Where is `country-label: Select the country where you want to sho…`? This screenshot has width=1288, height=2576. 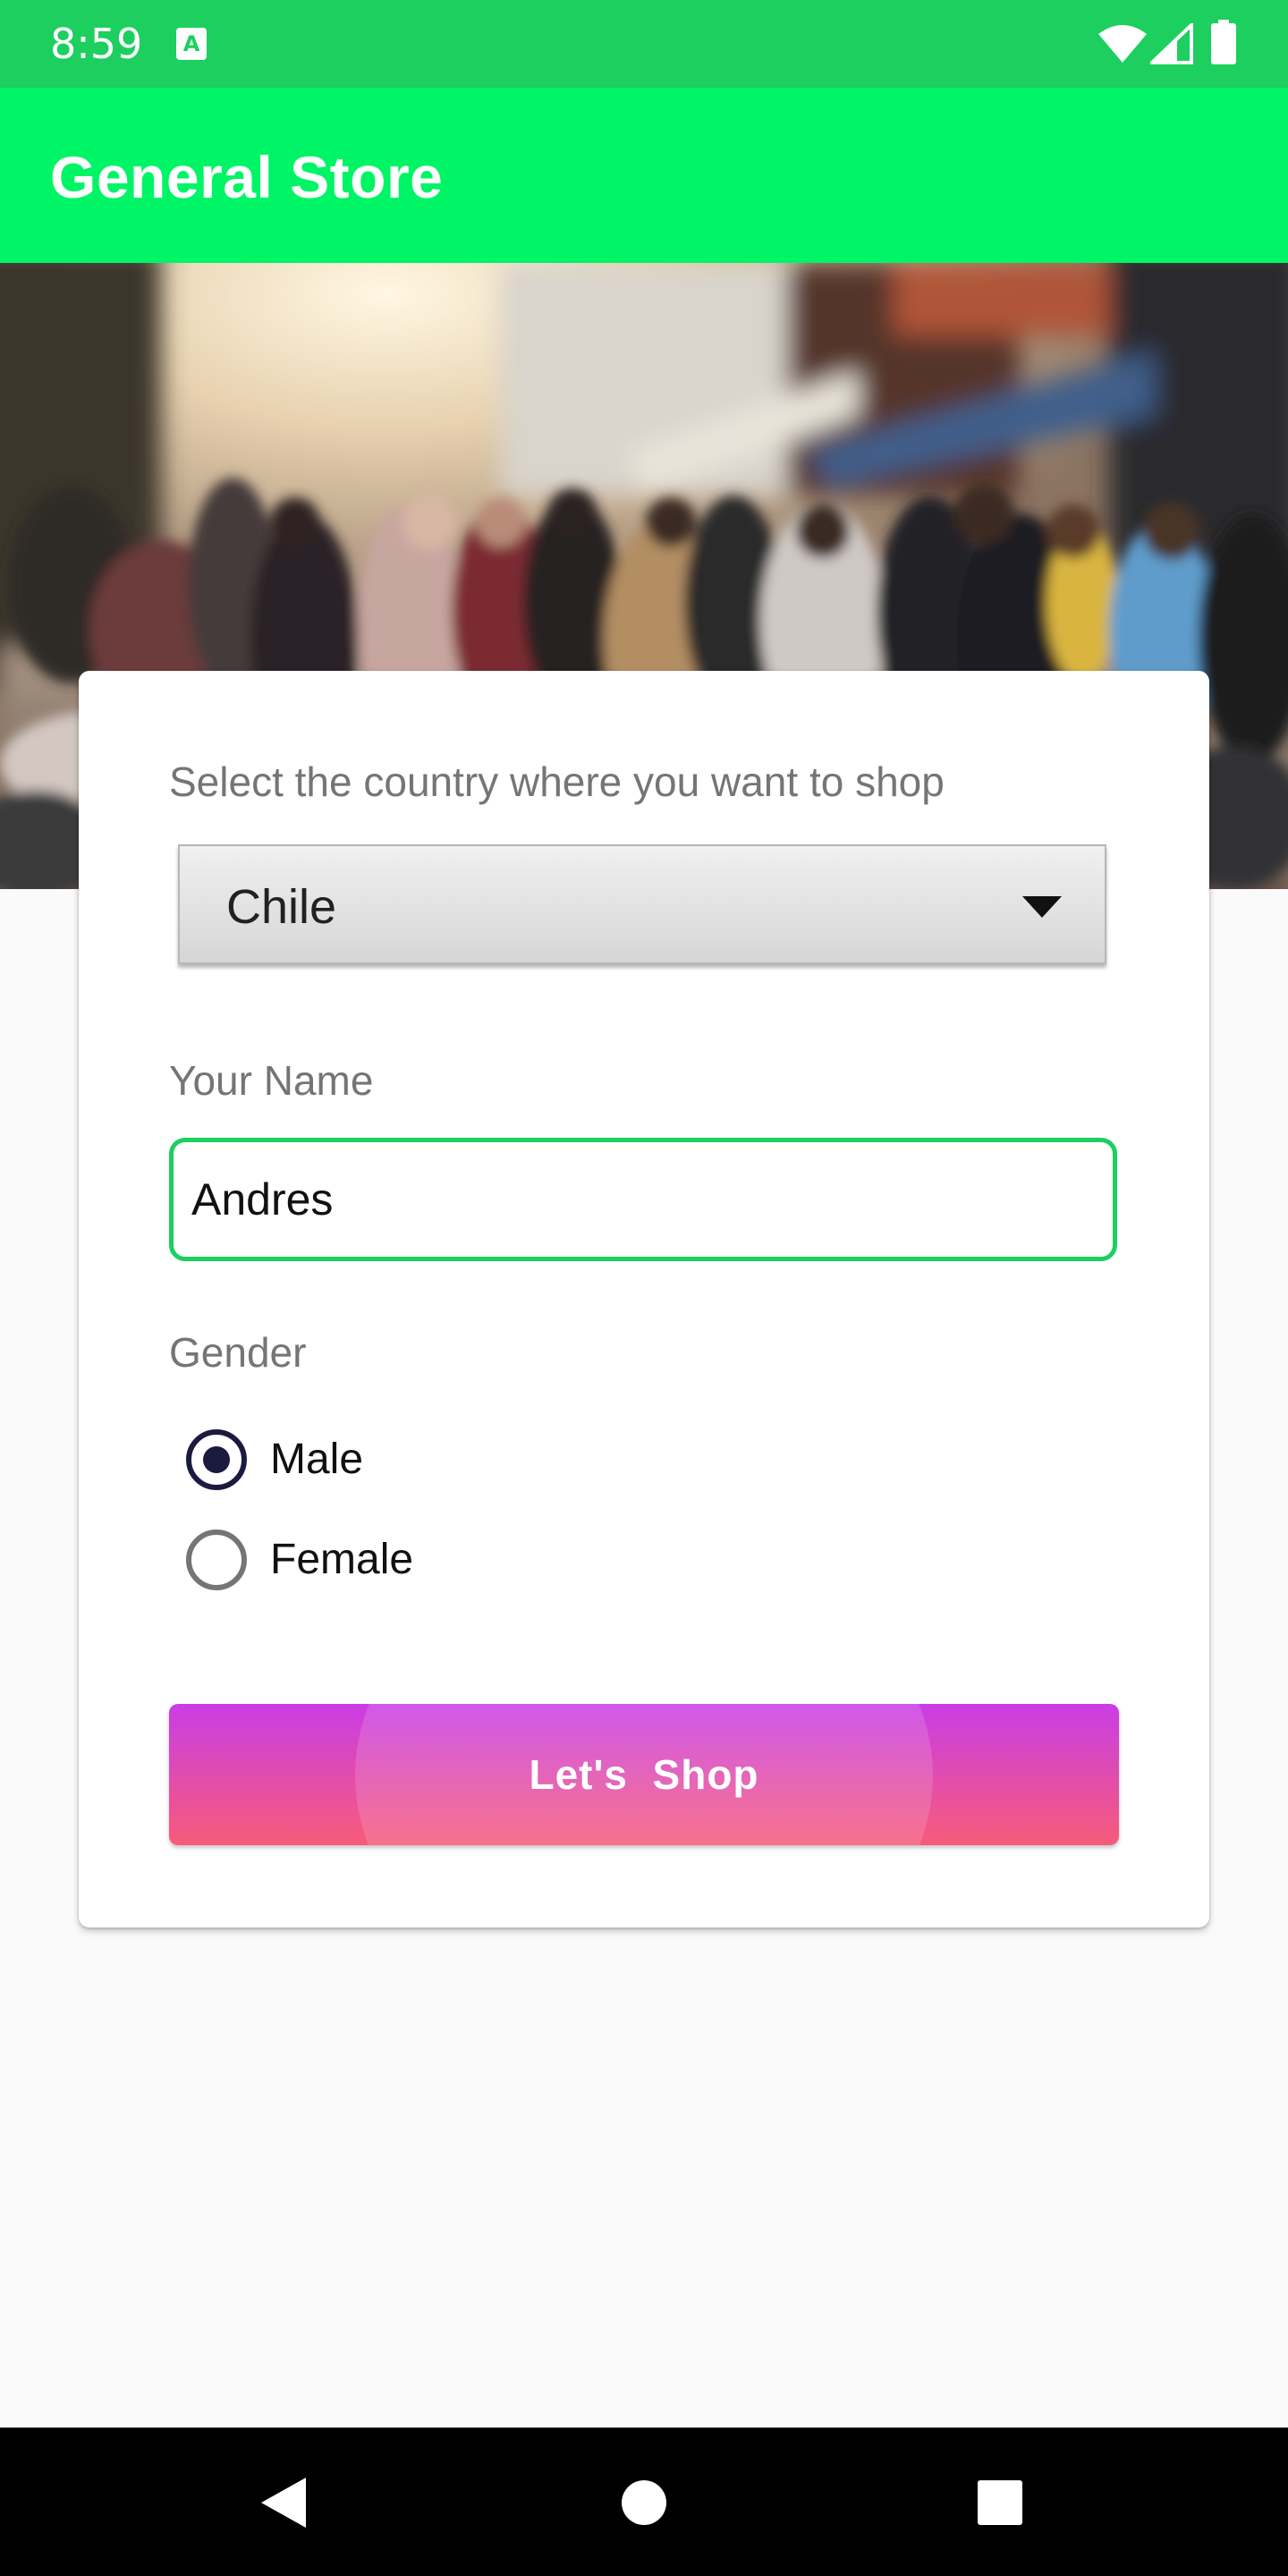 country-label: Select the country where you want to sho… is located at coordinates (557, 781).